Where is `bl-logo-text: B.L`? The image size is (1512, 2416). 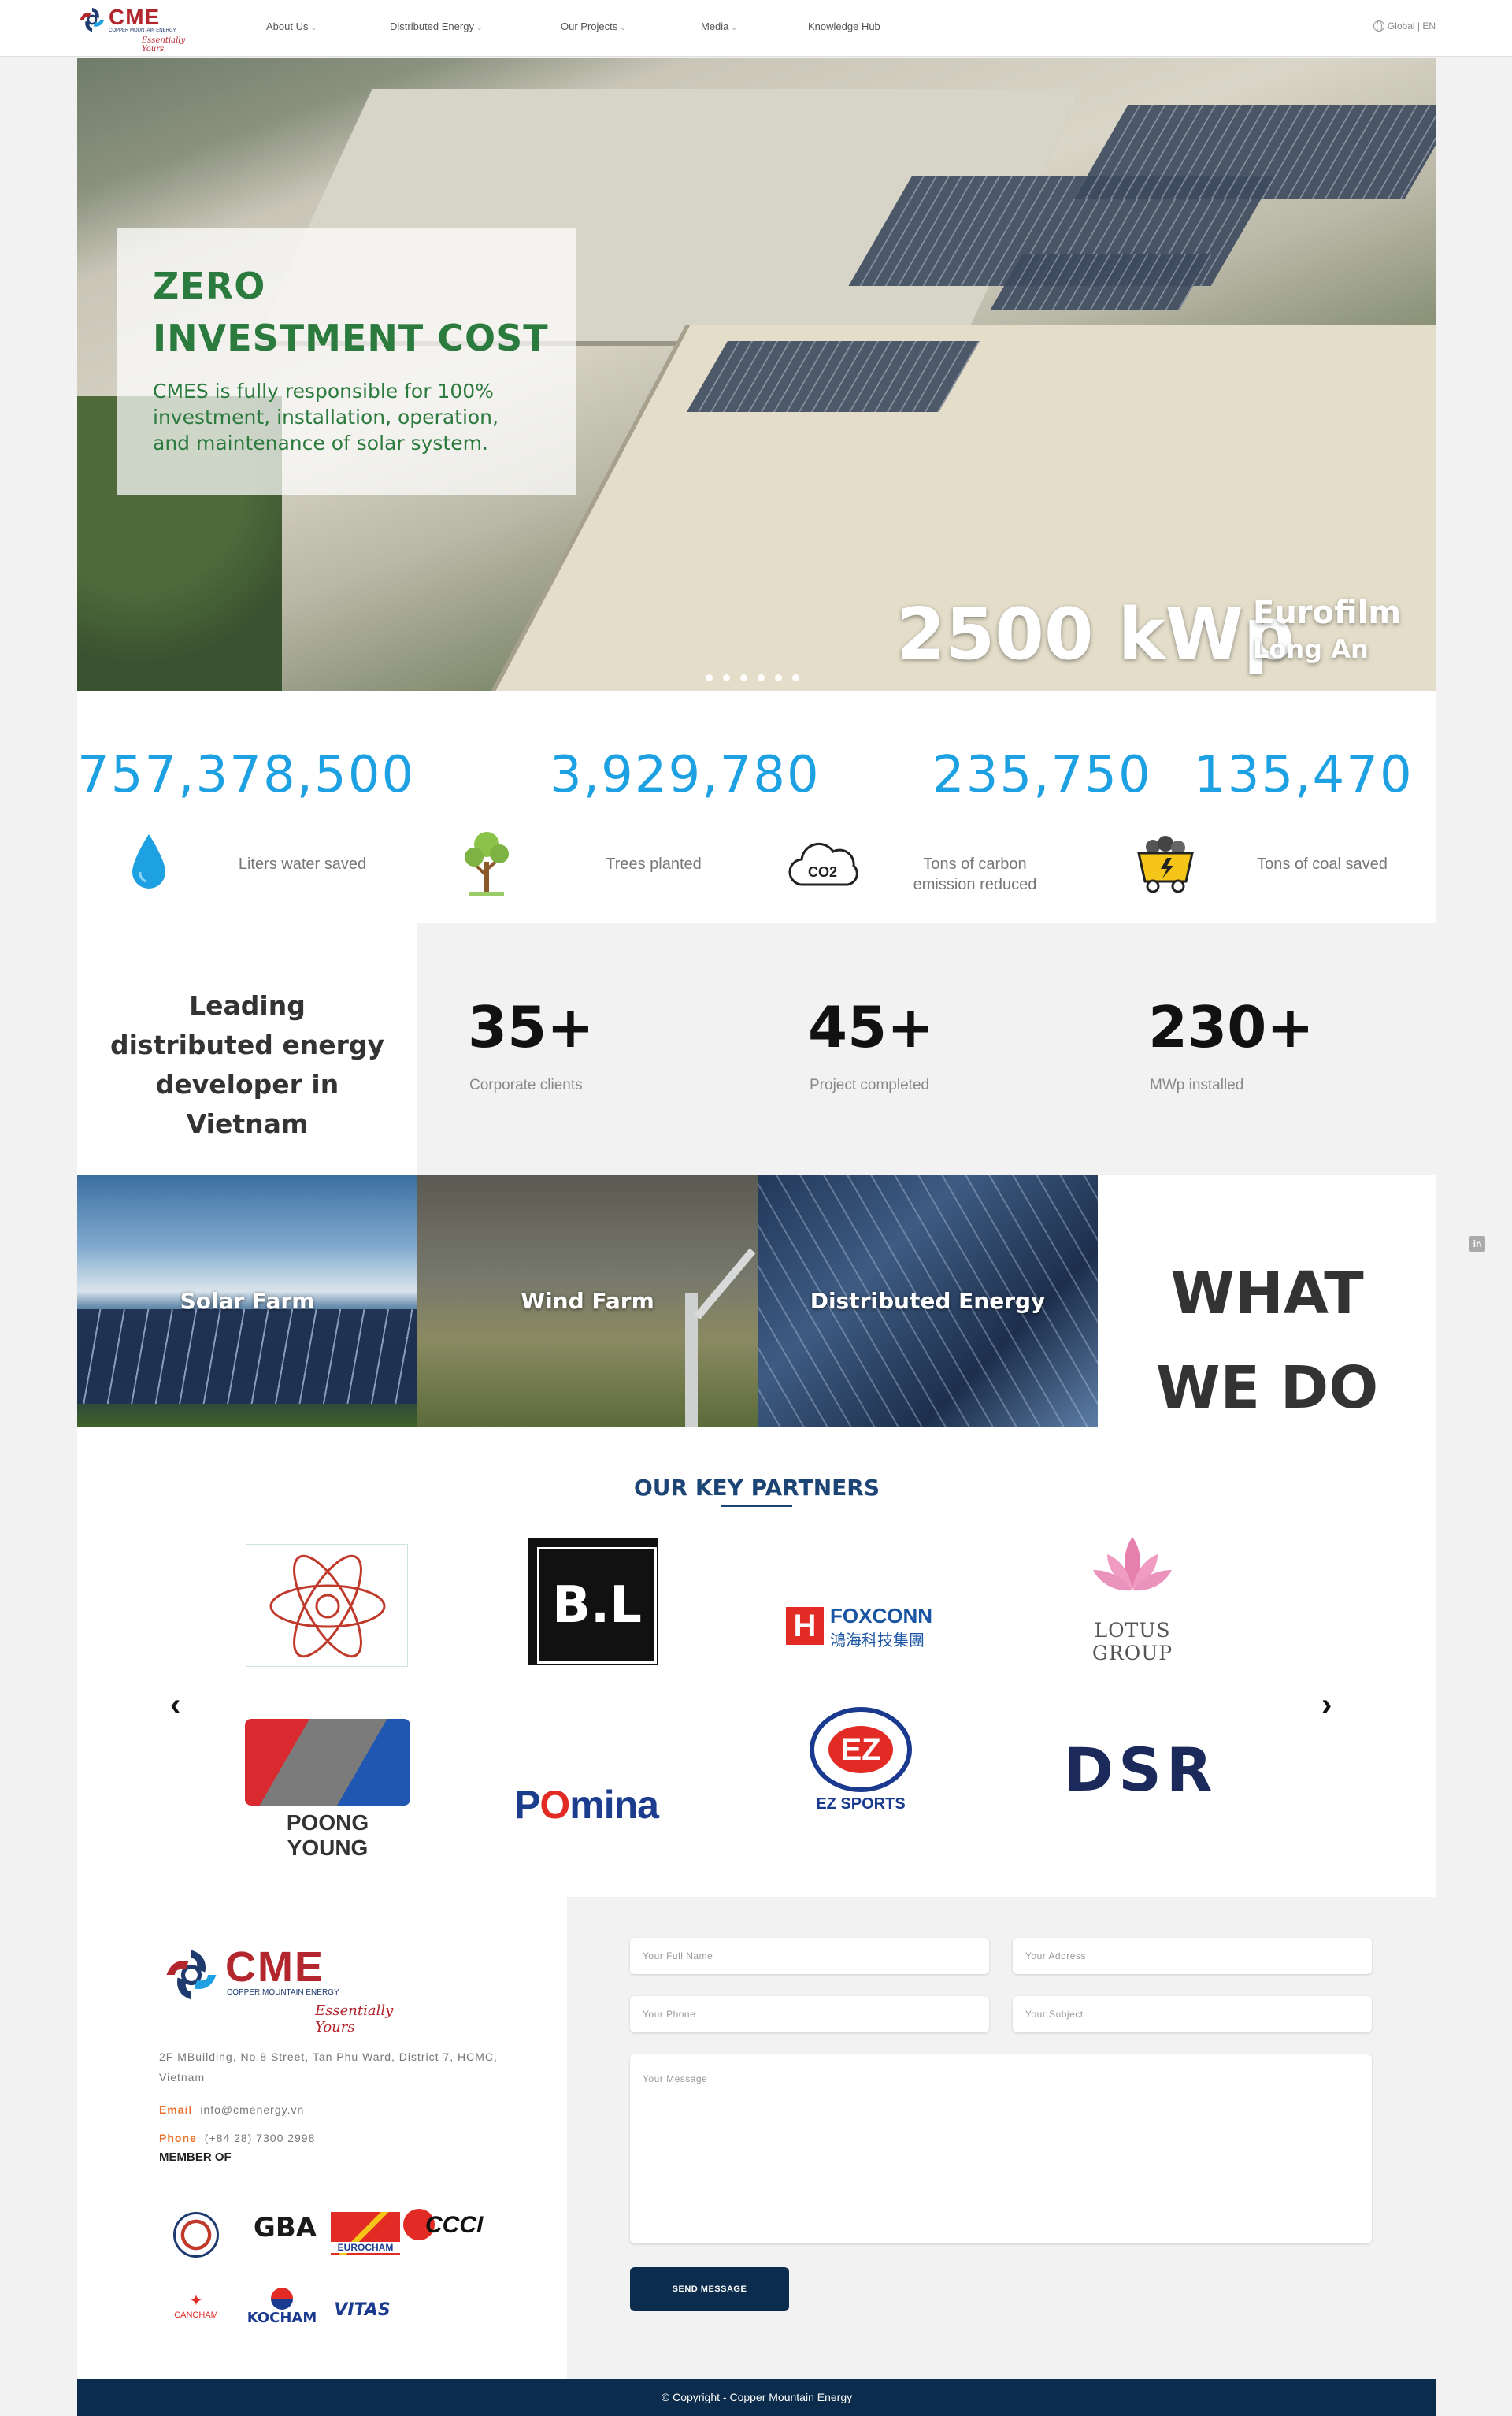 bl-logo-text: B.L is located at coordinates (597, 1605).